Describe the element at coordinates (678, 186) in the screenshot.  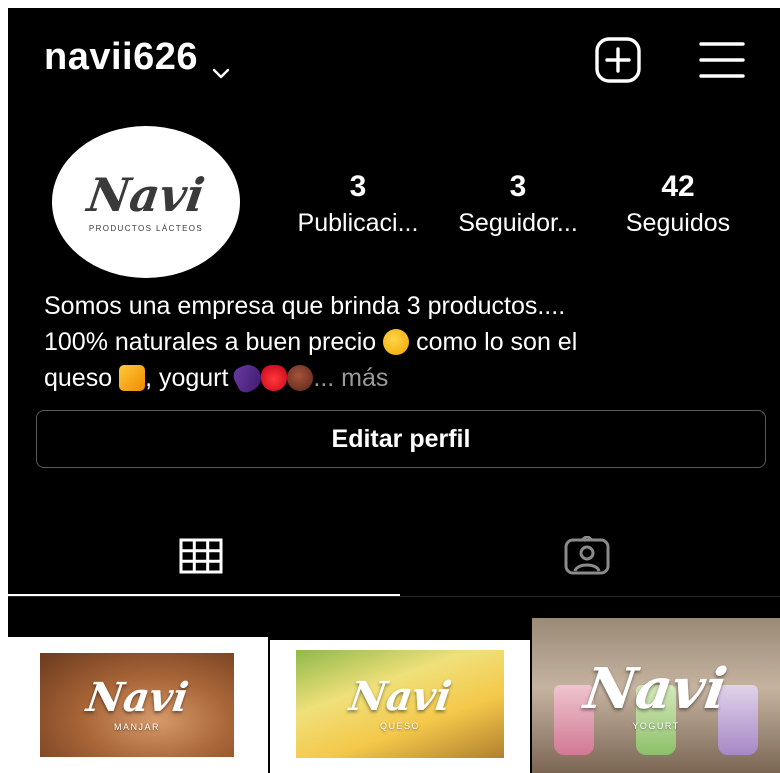
I see `stat-following-count: 42` at that location.